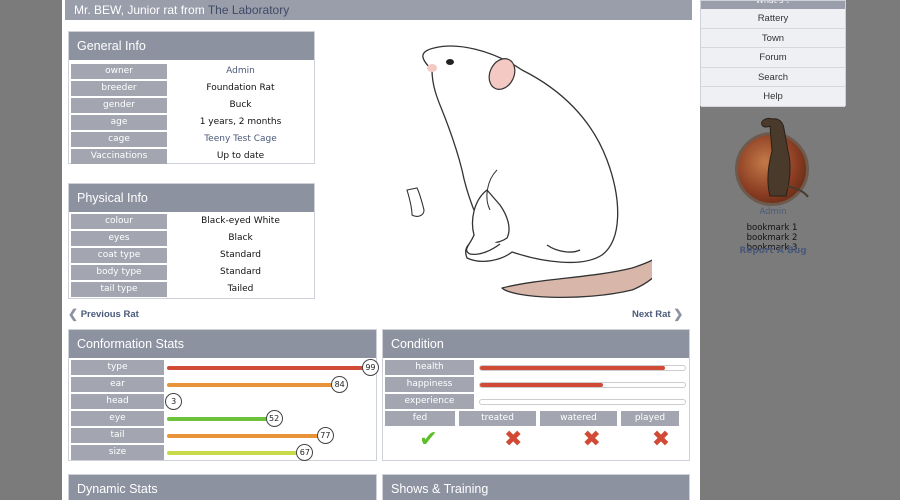 This screenshot has width=900, height=500. I want to click on care-label-treated: treated, so click(497, 418).